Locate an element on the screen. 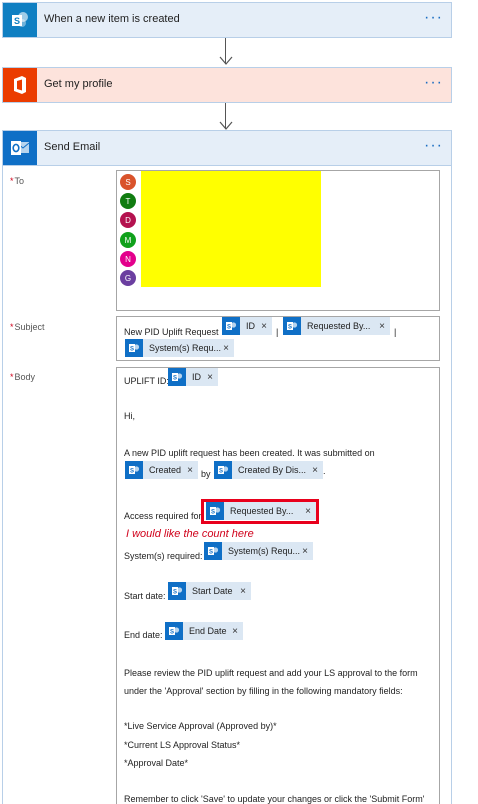 The image size is (478, 804). trigger-more-menu-icon: ··· is located at coordinates (433, 18).